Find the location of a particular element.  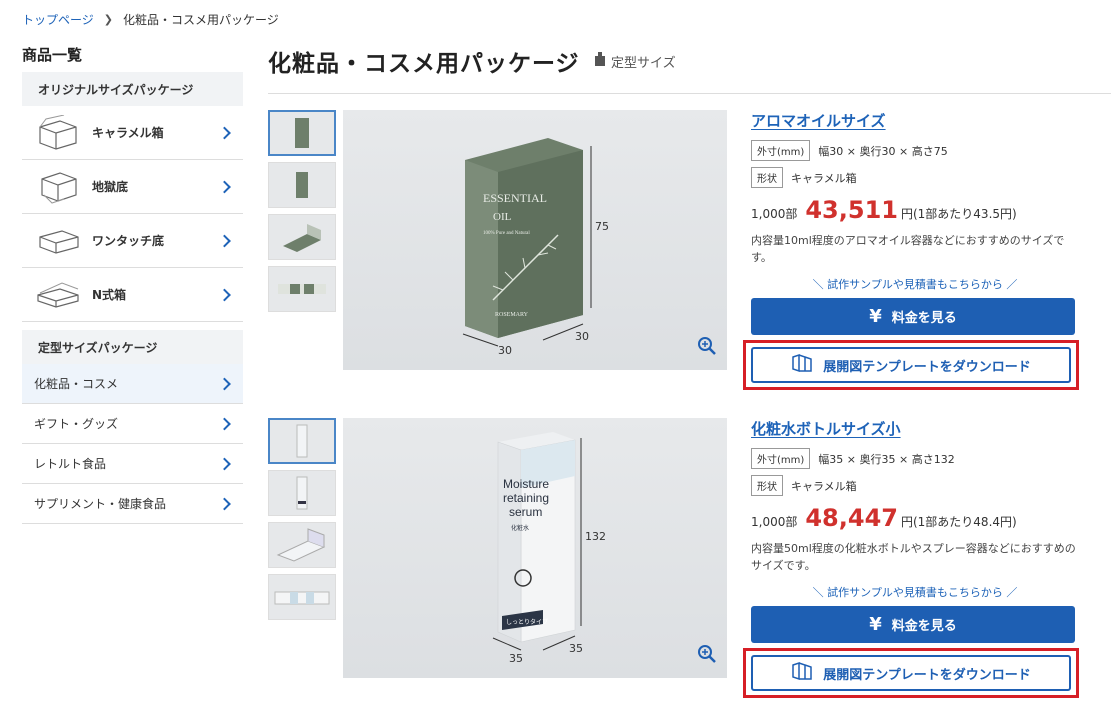

product-name-link: 化粧水ボトルサイズ小 is located at coordinates (915, 430).